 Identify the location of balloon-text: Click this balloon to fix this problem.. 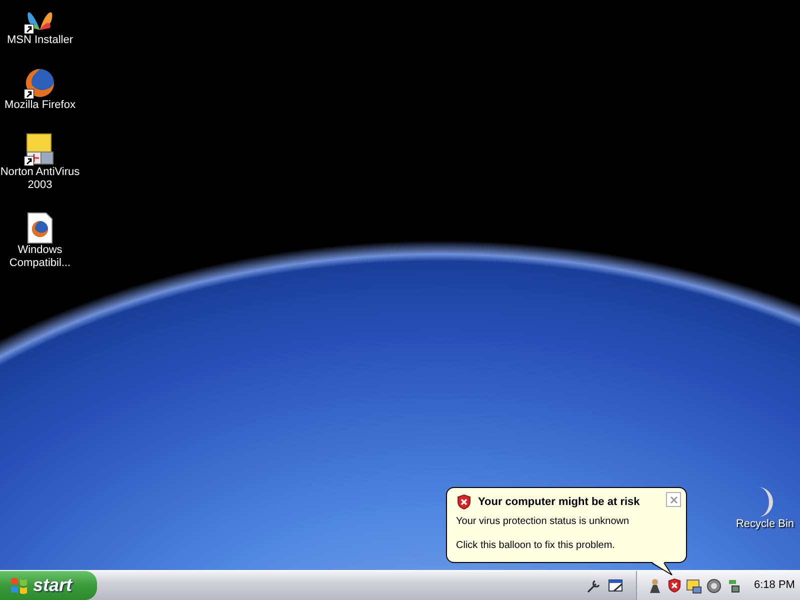
(536, 546).